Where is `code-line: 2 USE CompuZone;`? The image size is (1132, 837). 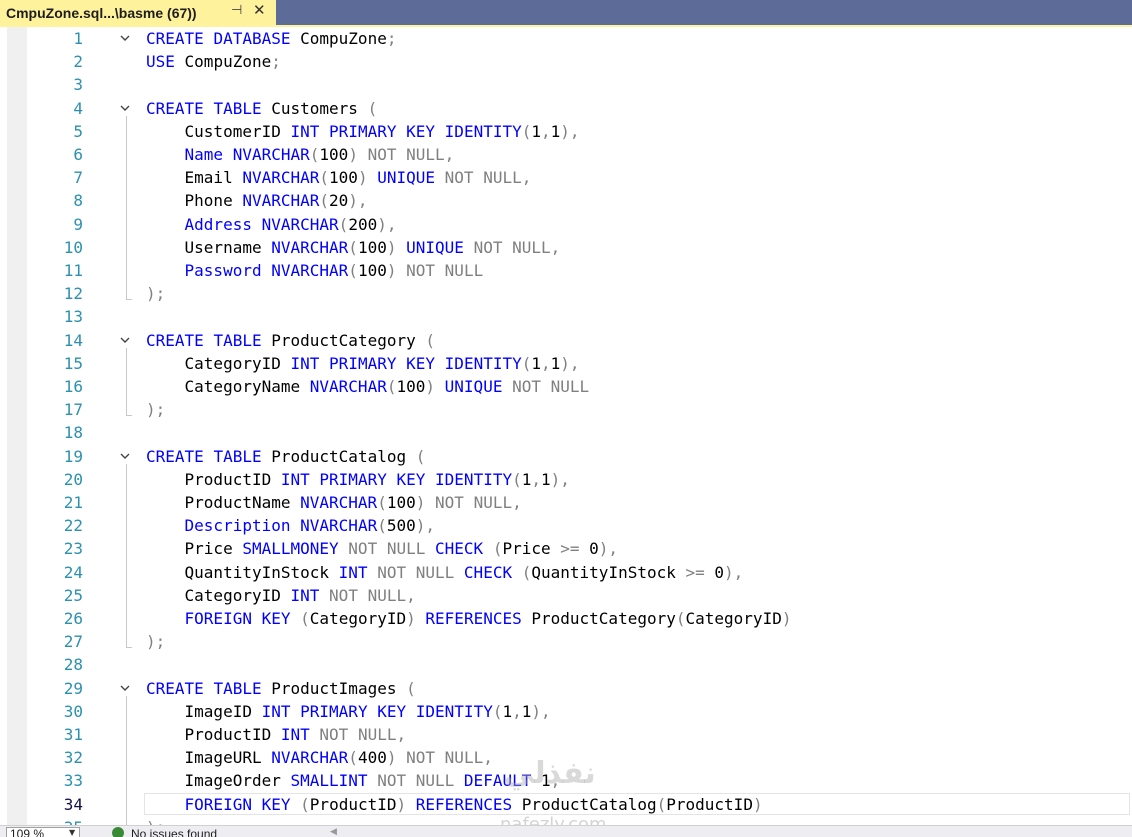 code-line: 2 USE CompuZone; is located at coordinates (566, 61).